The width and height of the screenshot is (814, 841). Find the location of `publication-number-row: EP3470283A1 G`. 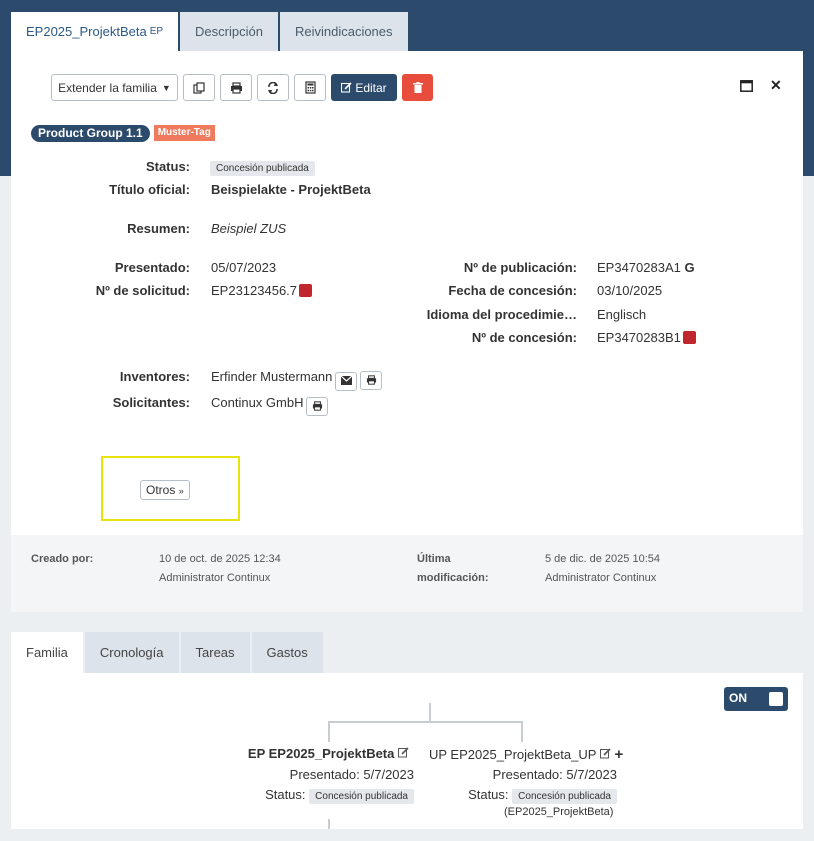

publication-number-row: EP3470283A1 G is located at coordinates (646, 267).